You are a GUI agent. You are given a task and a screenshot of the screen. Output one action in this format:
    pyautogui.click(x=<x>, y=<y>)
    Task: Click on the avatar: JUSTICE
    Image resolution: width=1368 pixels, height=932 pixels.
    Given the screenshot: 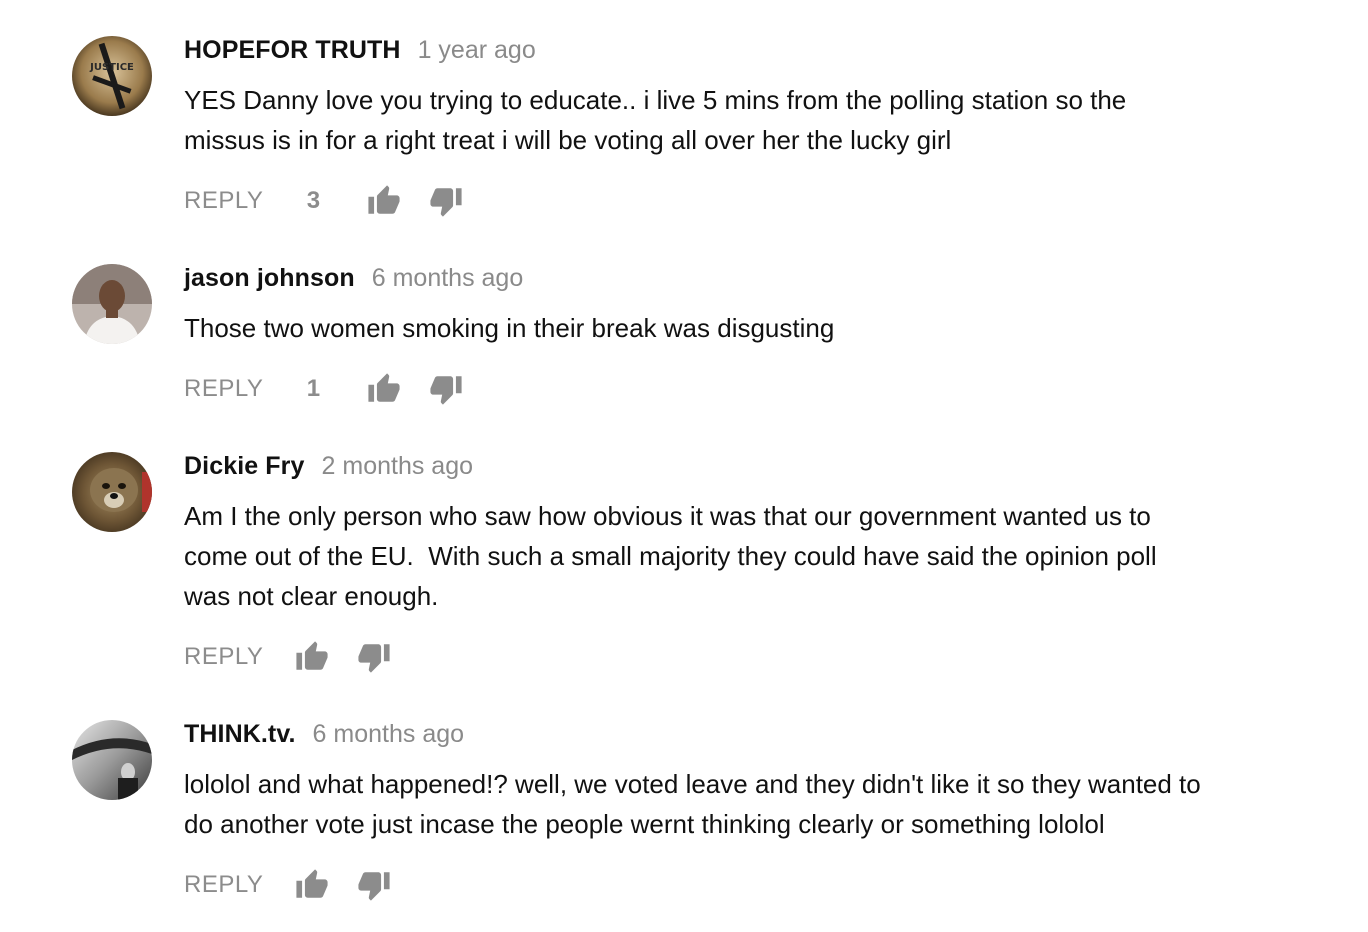 What is the action you would take?
    pyautogui.click(x=112, y=76)
    